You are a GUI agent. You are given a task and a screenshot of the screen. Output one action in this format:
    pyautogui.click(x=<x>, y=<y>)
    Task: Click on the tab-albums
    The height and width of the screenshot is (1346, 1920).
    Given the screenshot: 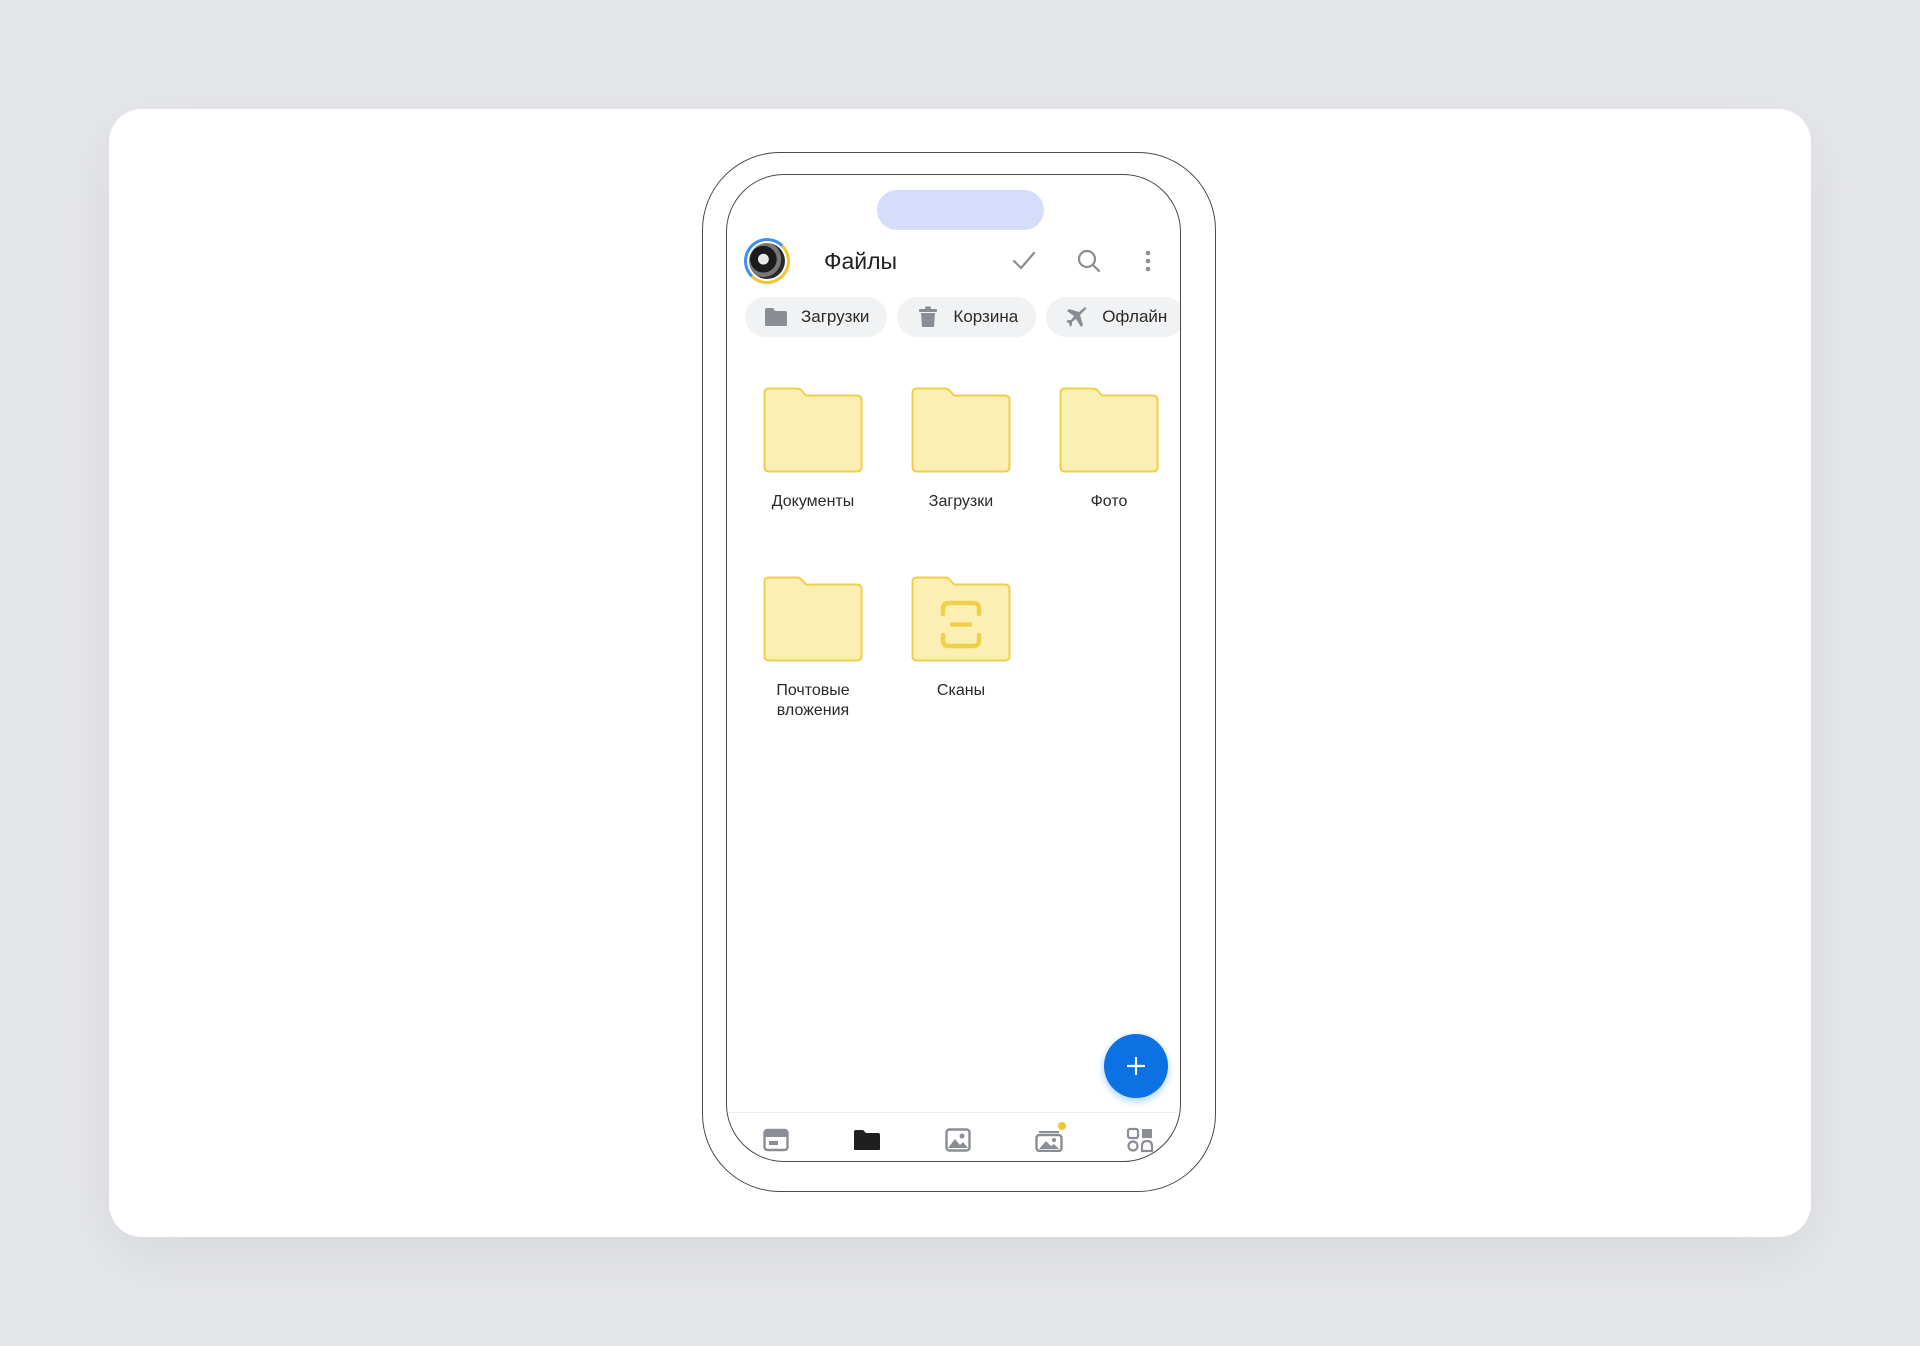 What is the action you would take?
    pyautogui.click(x=1050, y=1138)
    